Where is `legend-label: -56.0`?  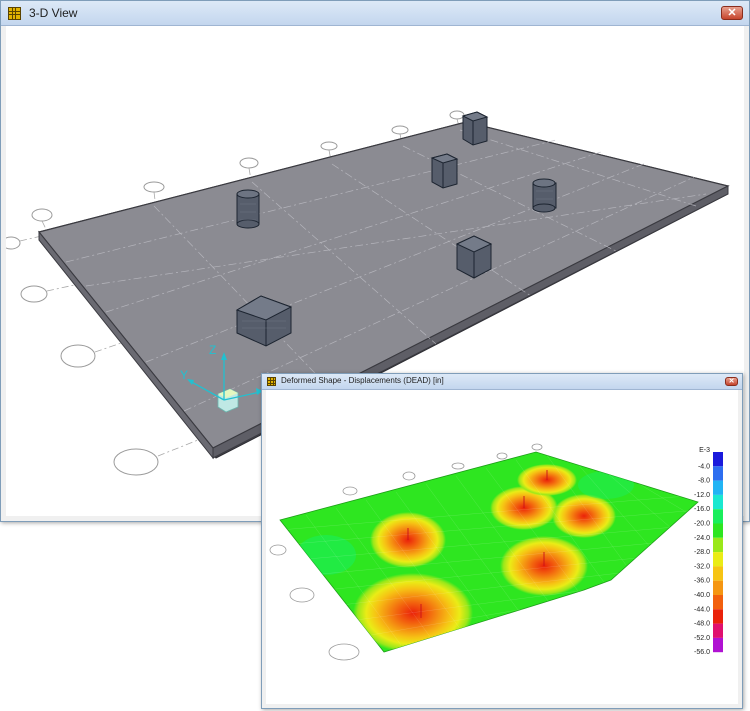 legend-label: -56.0 is located at coordinates (702, 652).